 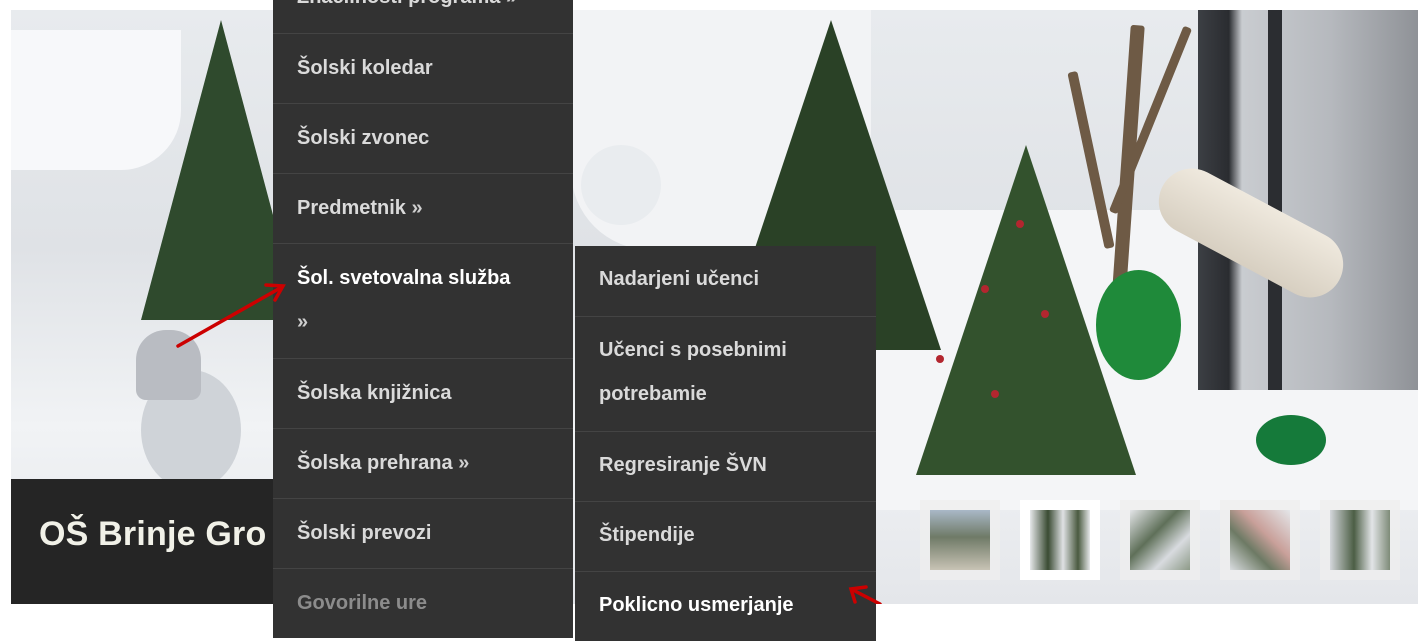 What do you see at coordinates (365, 68) in the screenshot?
I see `menu-item-label: Šolski koledar` at bounding box center [365, 68].